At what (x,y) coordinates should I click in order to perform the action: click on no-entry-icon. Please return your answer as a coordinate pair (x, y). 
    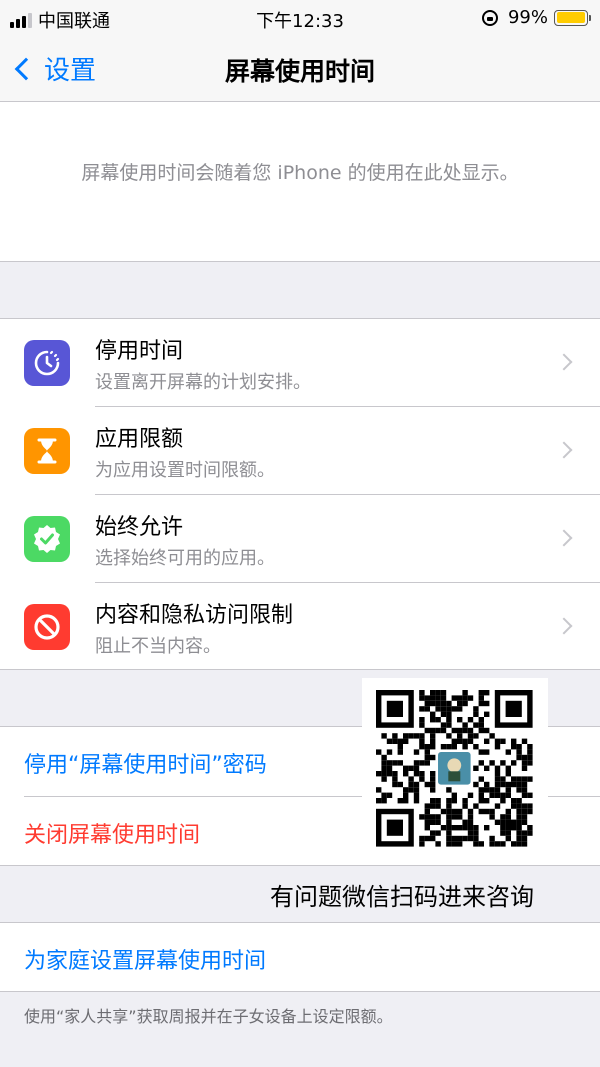
    Looking at the image, I should click on (47, 627).